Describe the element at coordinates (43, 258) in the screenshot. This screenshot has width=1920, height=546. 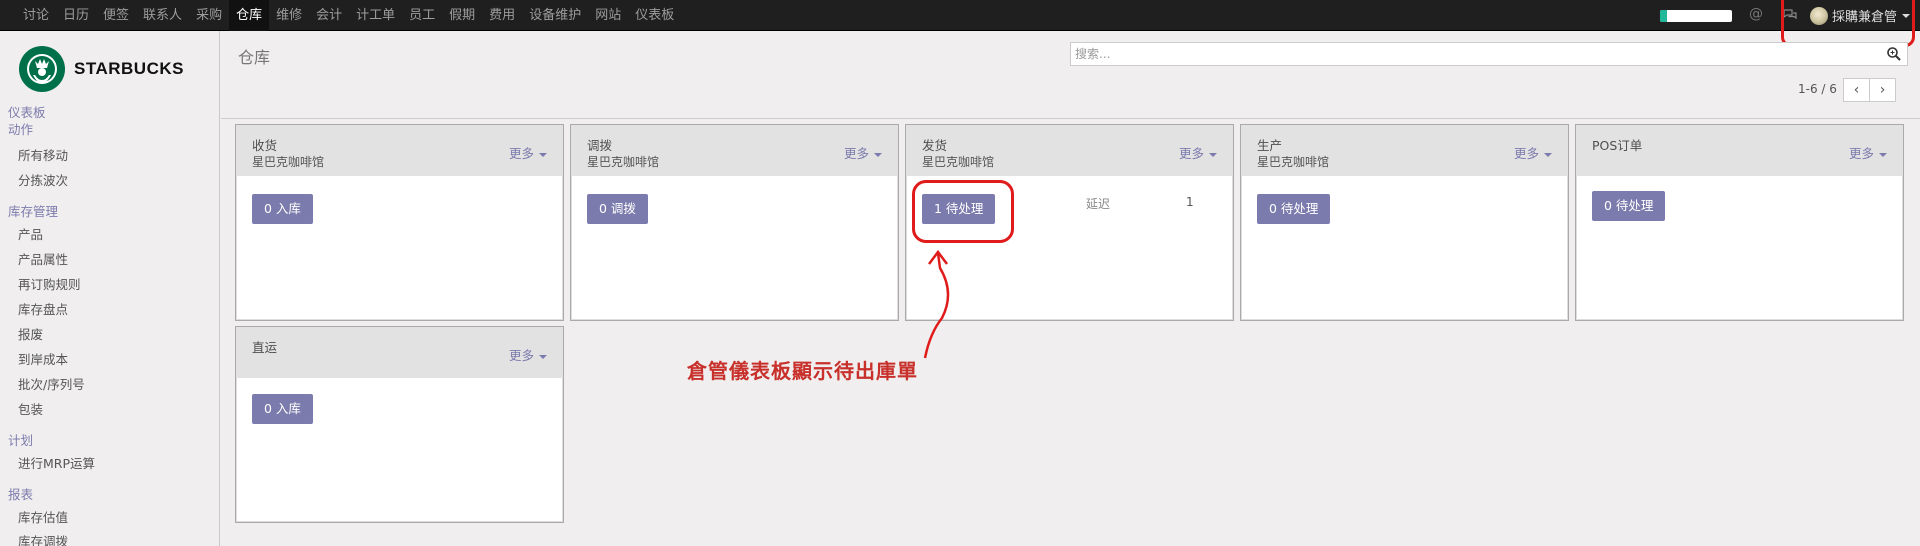
I see `sidebar-item-product-attributes: 产品属性` at that location.